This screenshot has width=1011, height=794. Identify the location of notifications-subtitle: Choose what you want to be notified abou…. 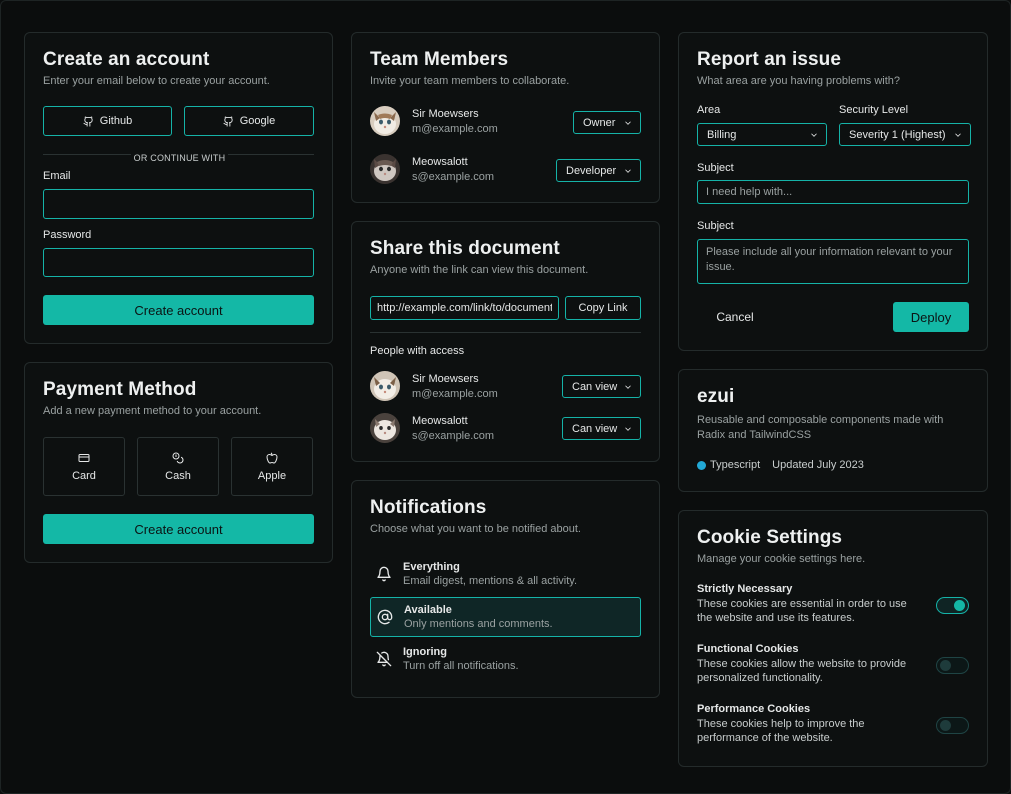
(475, 529).